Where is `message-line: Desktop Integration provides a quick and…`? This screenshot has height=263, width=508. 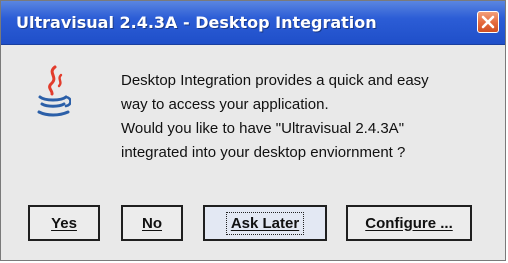
message-line: Desktop Integration provides a quick and… is located at coordinates (275, 80).